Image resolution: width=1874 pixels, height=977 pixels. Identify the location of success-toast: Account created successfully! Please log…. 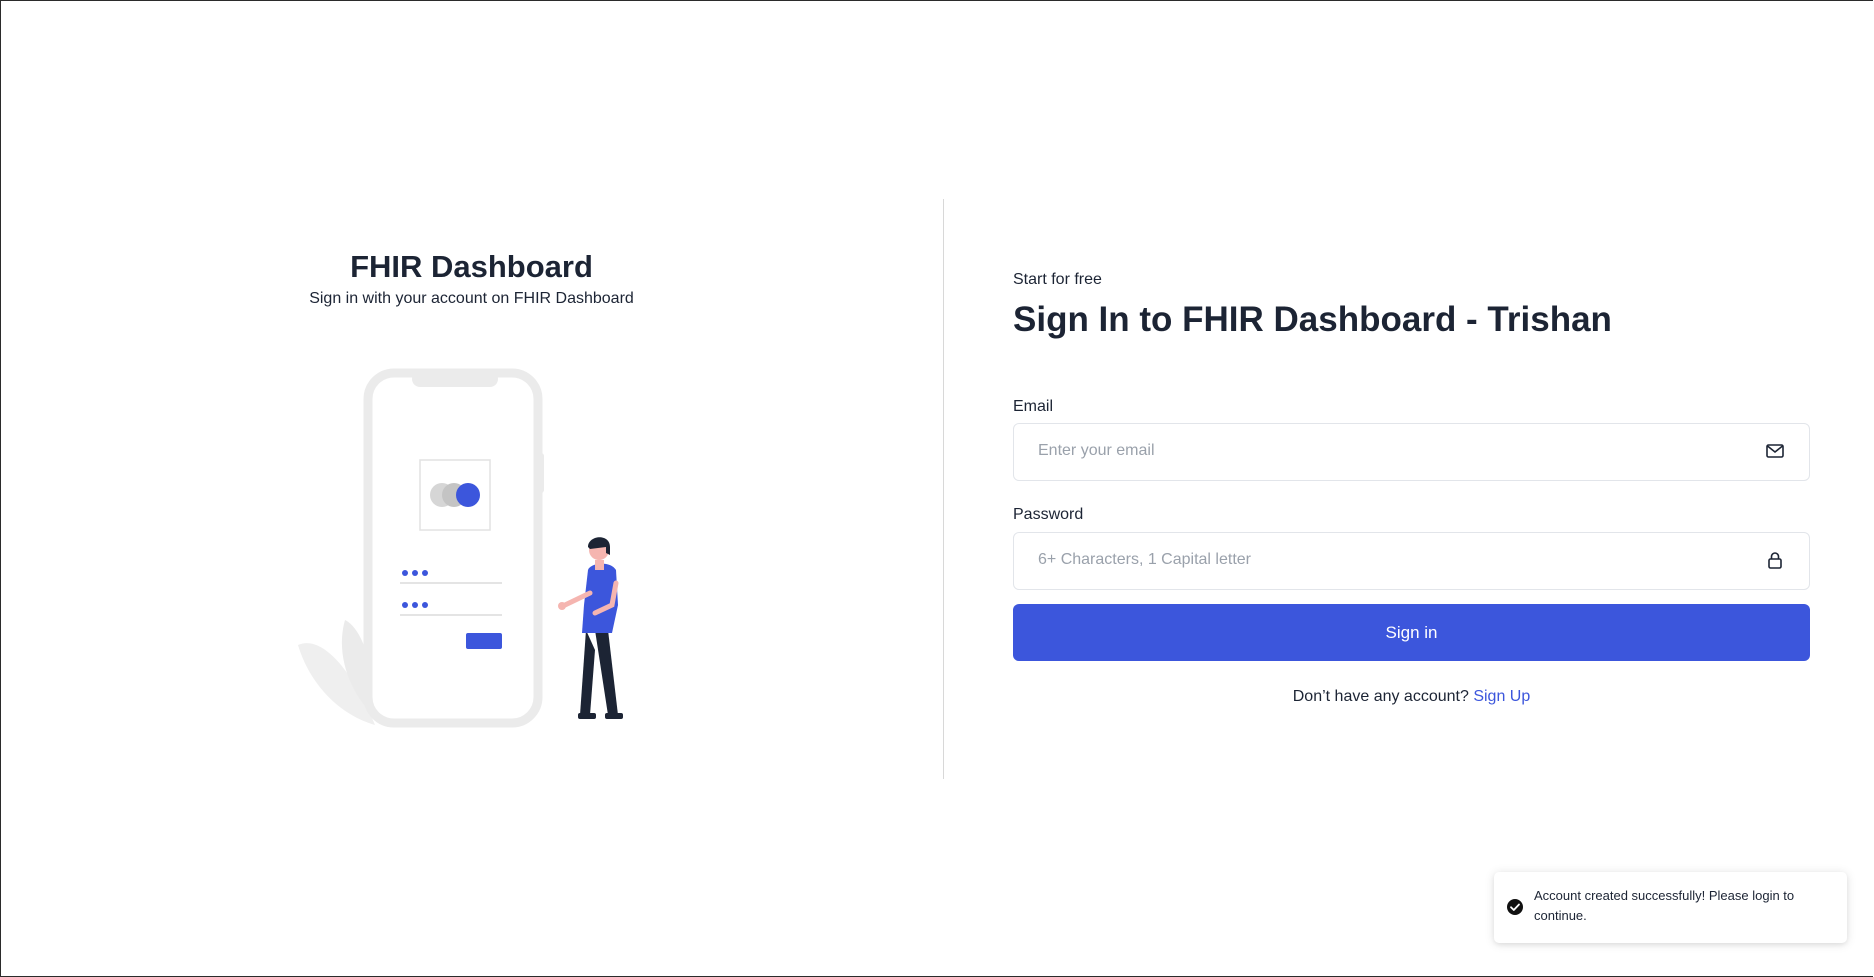
(1670, 907).